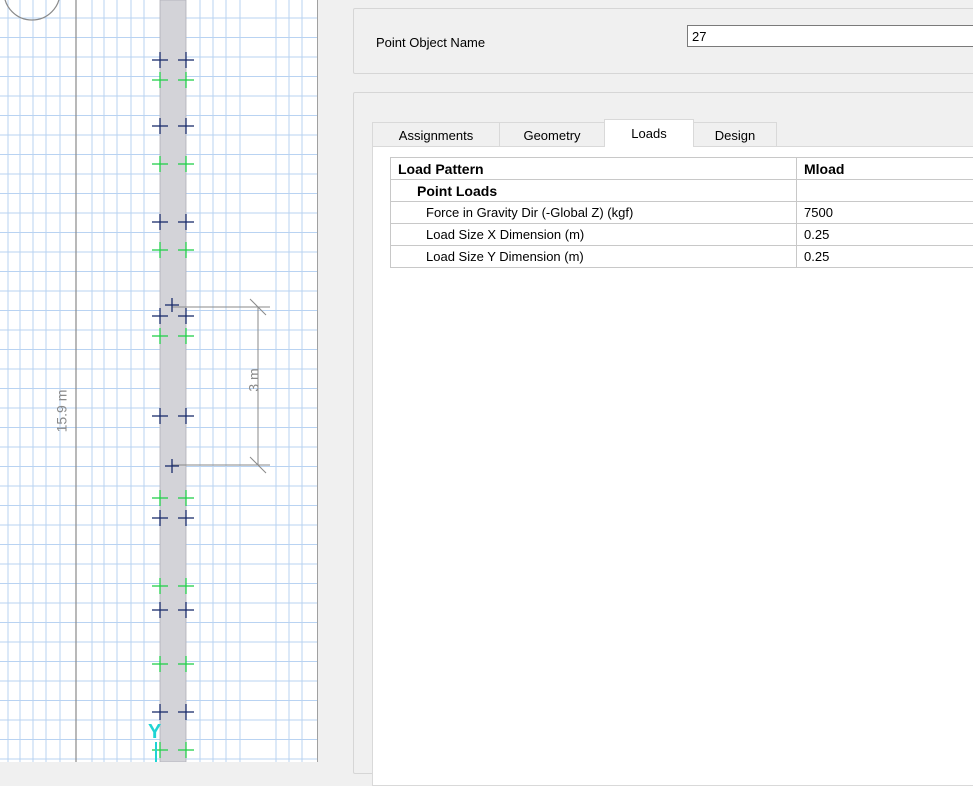 The image size is (973, 786). Describe the element at coordinates (155, 732) in the screenshot. I see `axis-y-label: Y` at that location.